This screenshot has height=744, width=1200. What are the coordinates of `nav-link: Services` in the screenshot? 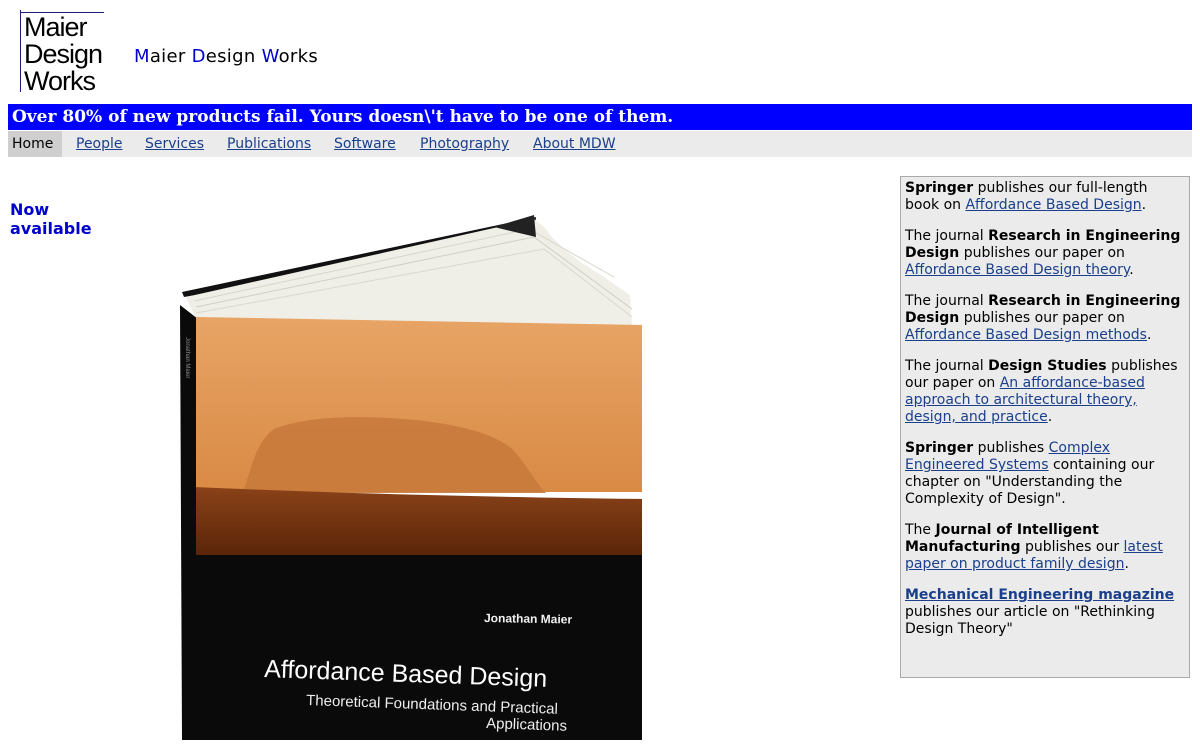 It's located at (174, 144).